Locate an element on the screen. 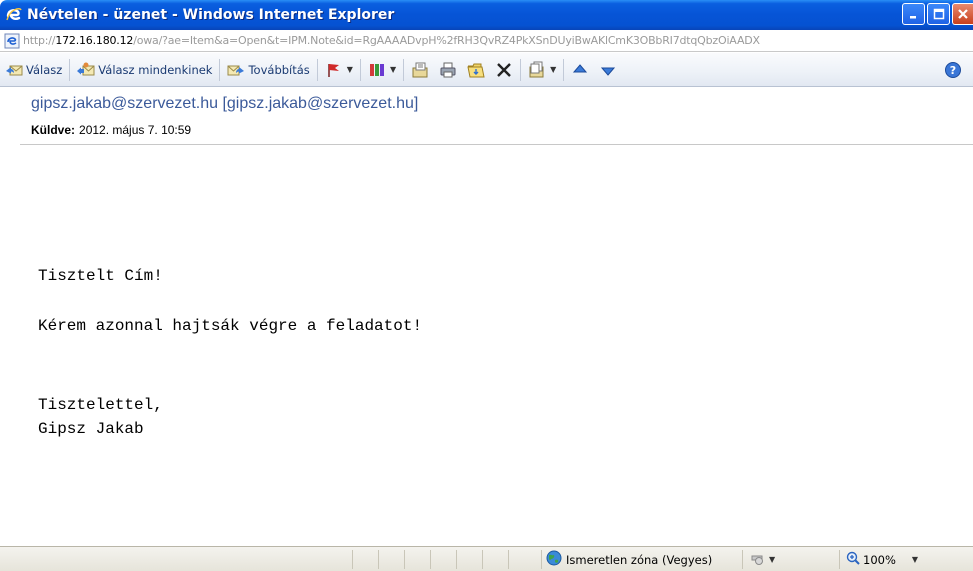  reply-all-icon is located at coordinates (86, 70).